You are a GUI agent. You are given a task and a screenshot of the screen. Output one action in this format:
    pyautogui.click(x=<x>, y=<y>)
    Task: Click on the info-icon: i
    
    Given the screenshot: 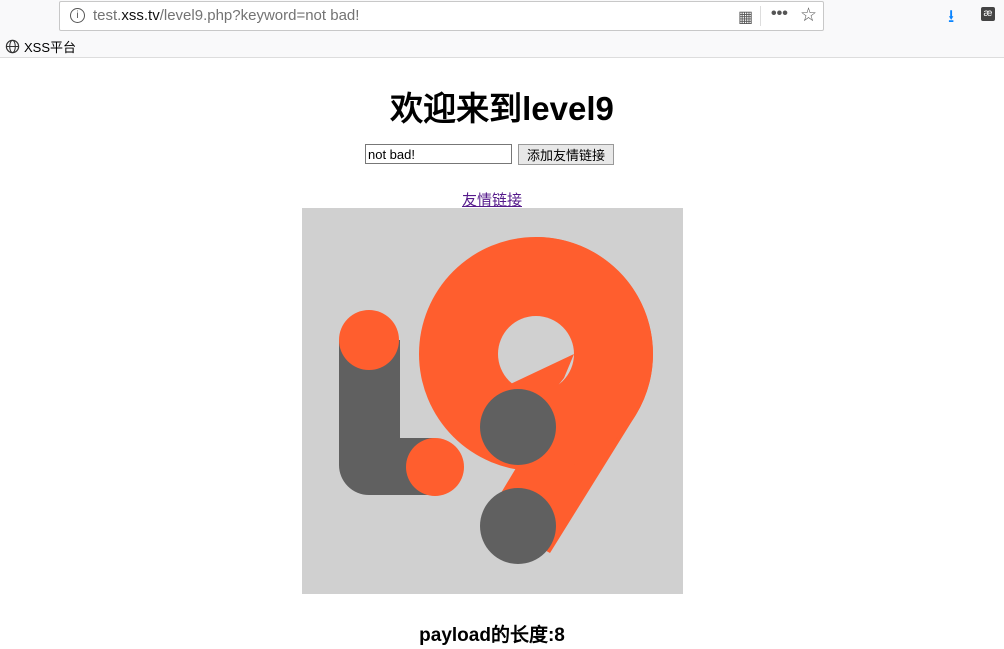 What is the action you would take?
    pyautogui.click(x=77, y=15)
    